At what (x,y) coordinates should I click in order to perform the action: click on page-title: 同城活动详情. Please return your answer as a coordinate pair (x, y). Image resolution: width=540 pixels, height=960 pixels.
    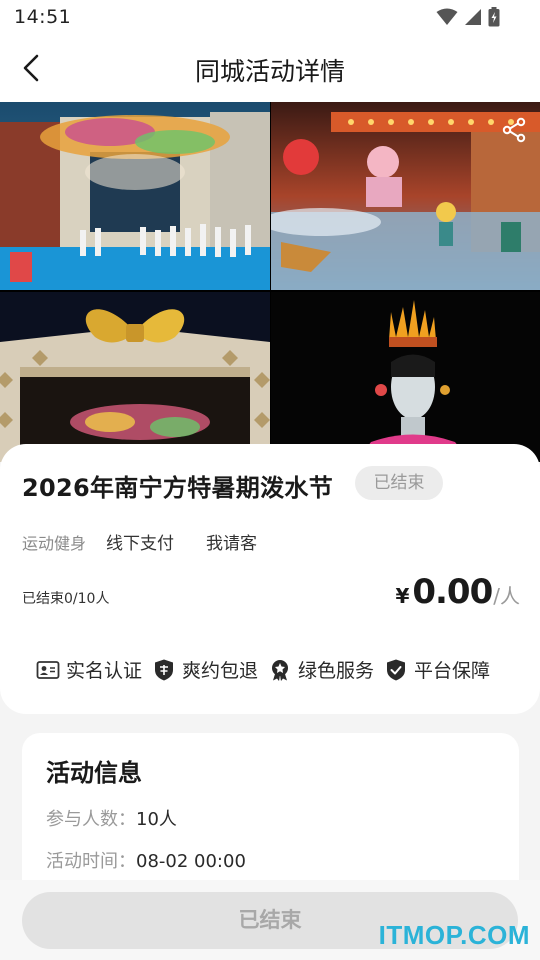
    Looking at the image, I should click on (269, 71).